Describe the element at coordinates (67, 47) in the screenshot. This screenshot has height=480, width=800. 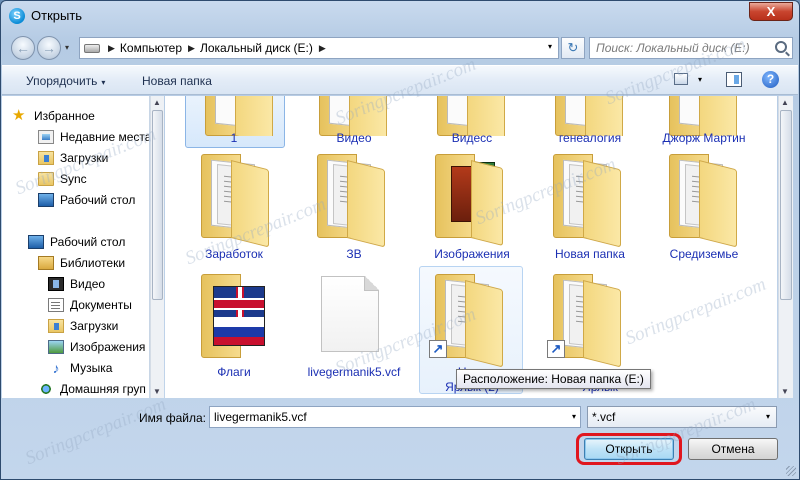
I see `recent-pages-dropdown-icon: ▾` at that location.